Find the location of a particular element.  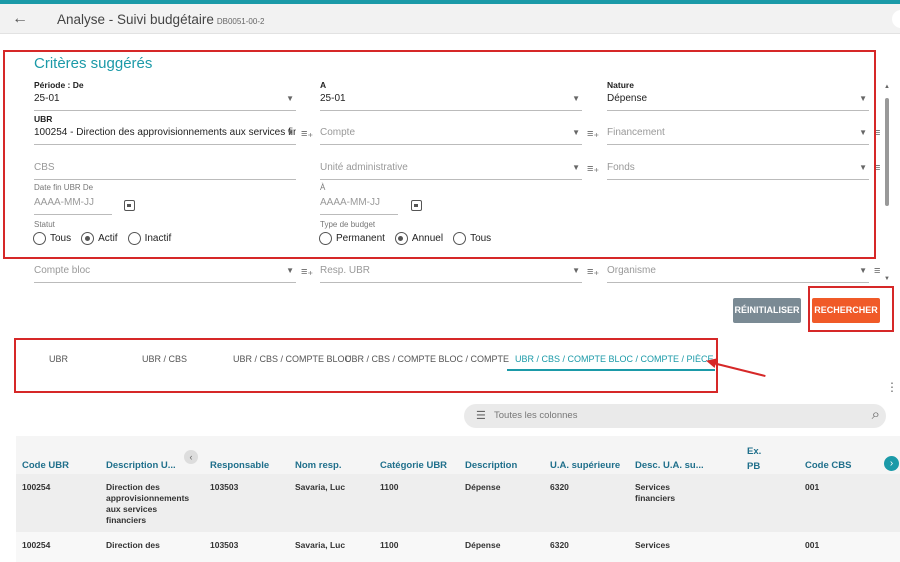

organisme-placeholder: Organisme is located at coordinates (631, 270).